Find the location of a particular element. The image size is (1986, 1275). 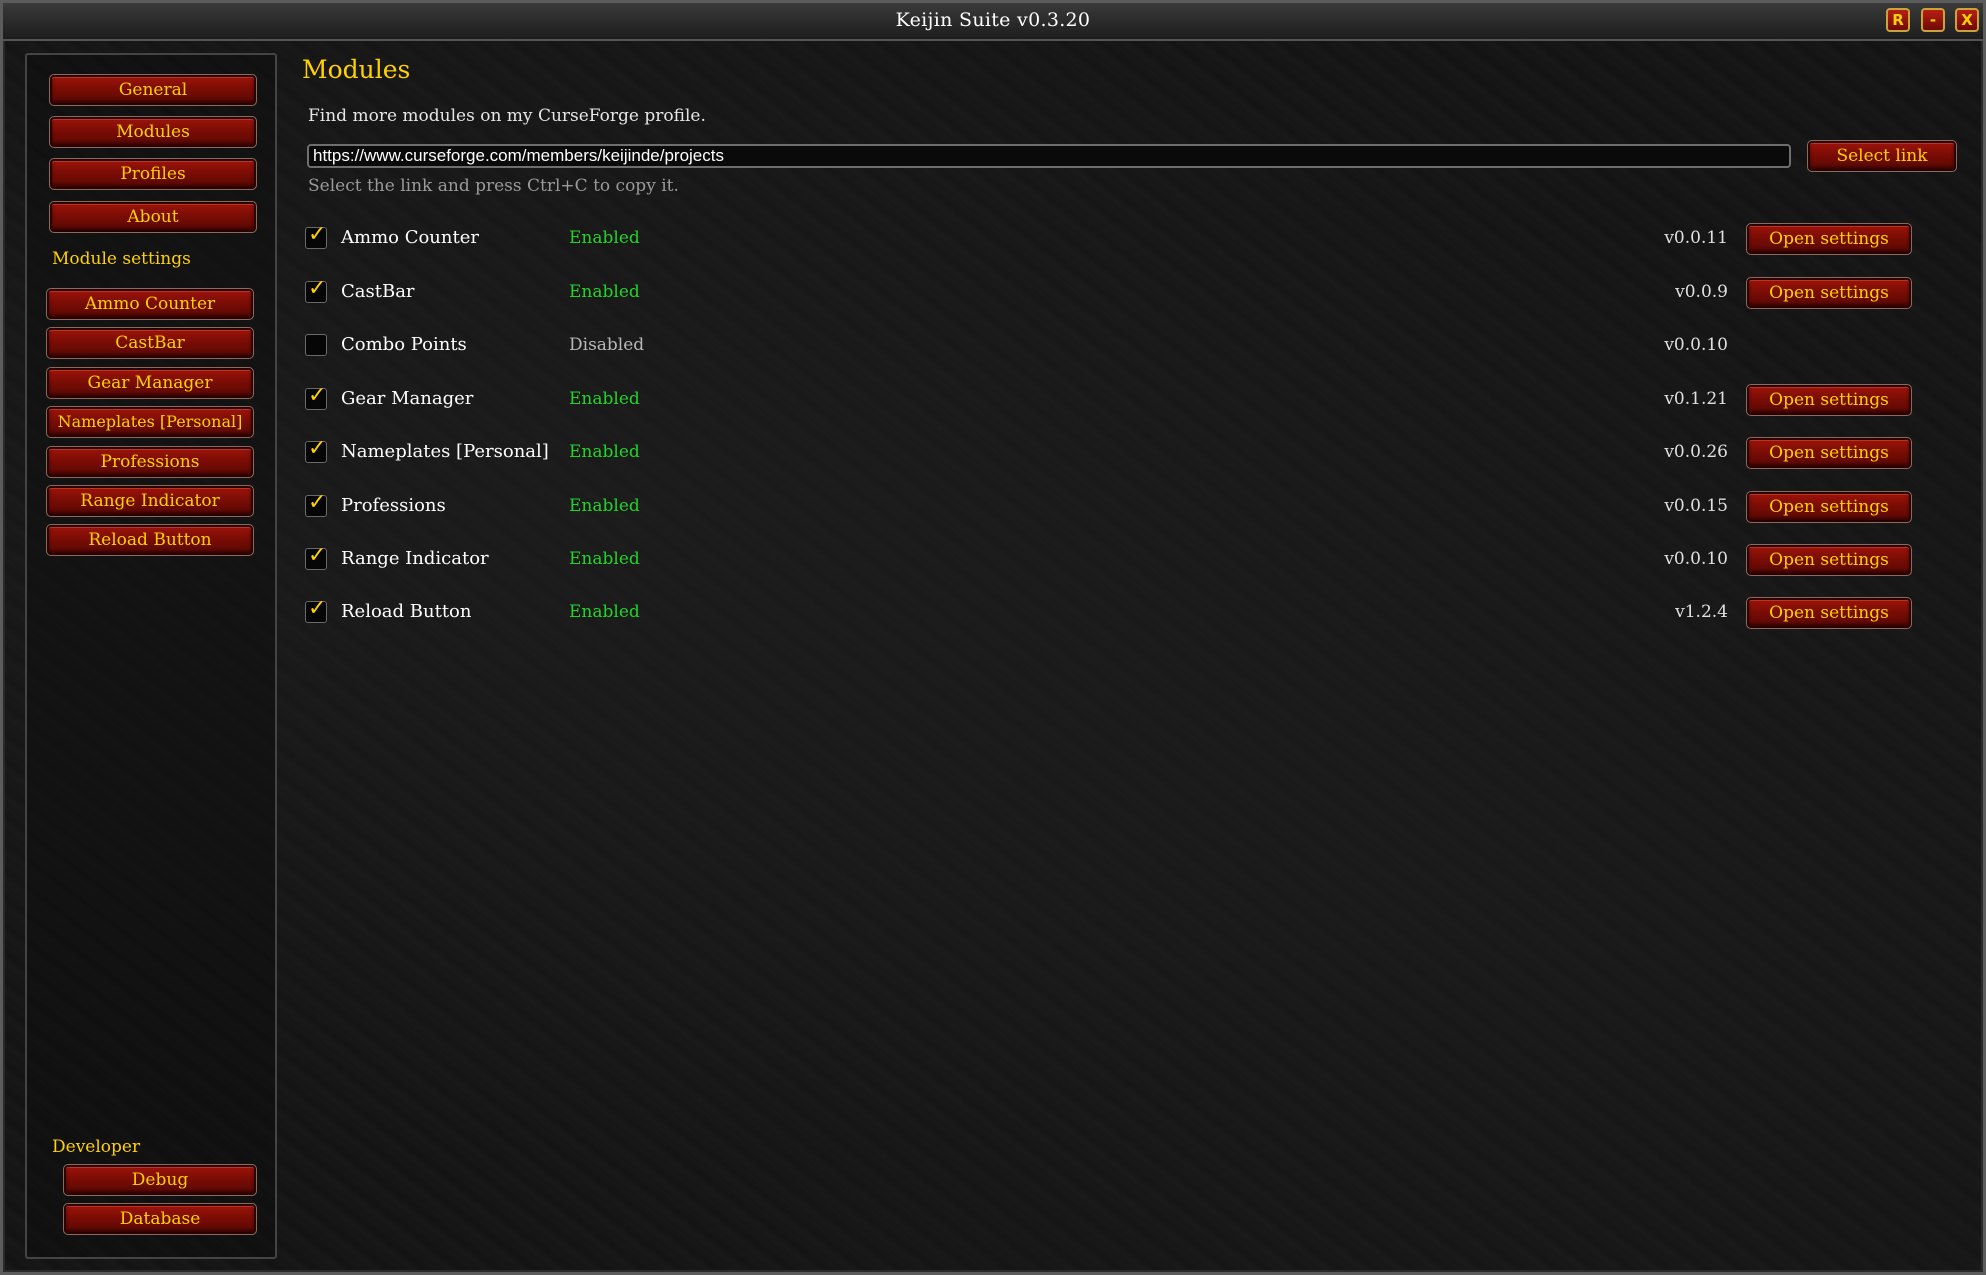

module-name: Reload Button is located at coordinates (406, 611).